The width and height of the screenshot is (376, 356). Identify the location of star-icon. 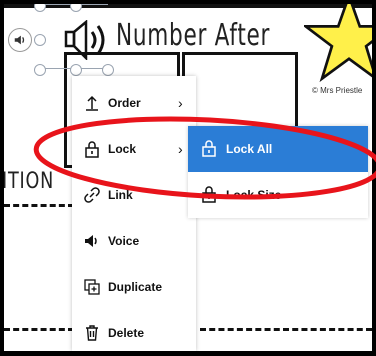
(338, 43).